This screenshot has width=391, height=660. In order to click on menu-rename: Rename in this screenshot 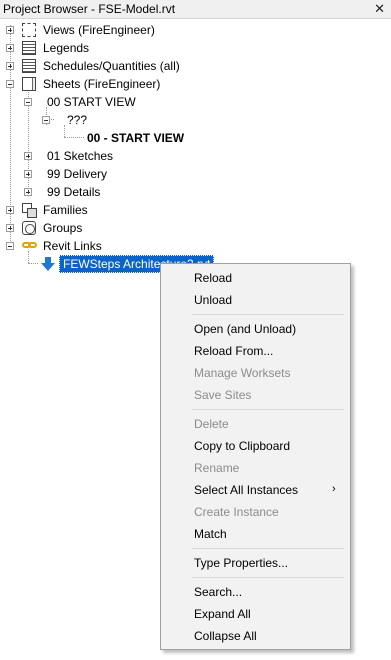, I will do `click(217, 468)`.